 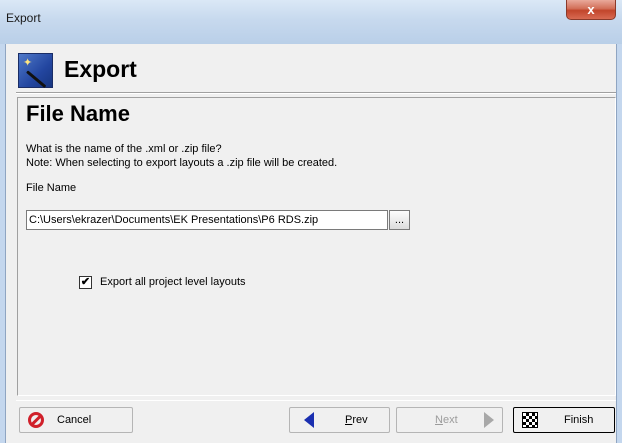 What do you see at coordinates (309, 420) in the screenshot?
I see `arrow-left-icon` at bounding box center [309, 420].